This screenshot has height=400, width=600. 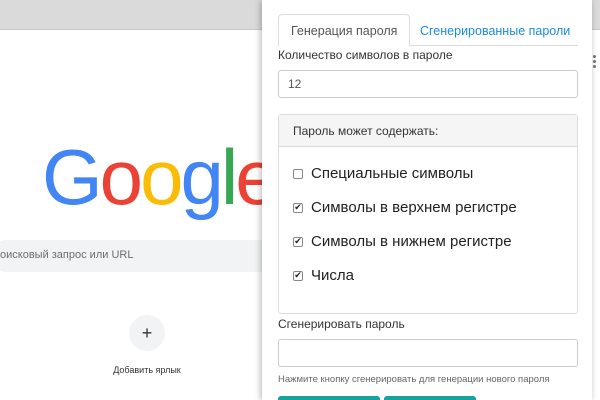 What do you see at coordinates (595, 62) in the screenshot?
I see `more-options-icon` at bounding box center [595, 62].